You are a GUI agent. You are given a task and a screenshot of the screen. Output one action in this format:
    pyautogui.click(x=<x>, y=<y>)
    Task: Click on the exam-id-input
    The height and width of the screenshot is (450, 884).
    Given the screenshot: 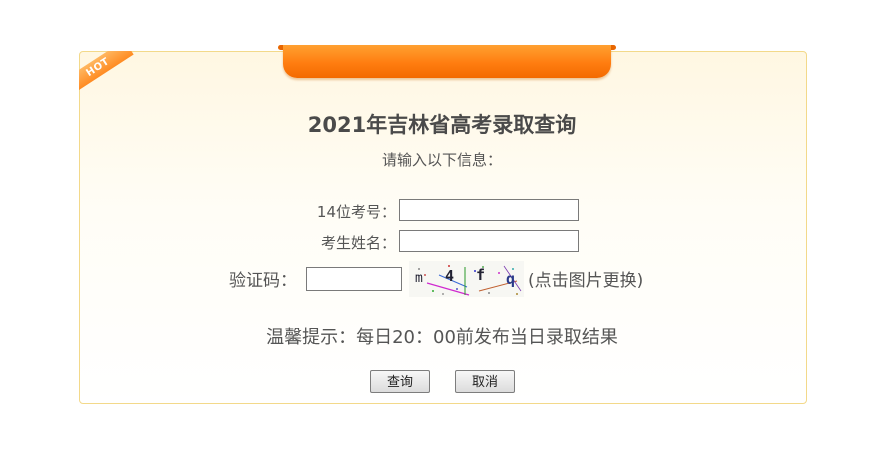 What is the action you would take?
    pyautogui.click(x=489, y=210)
    